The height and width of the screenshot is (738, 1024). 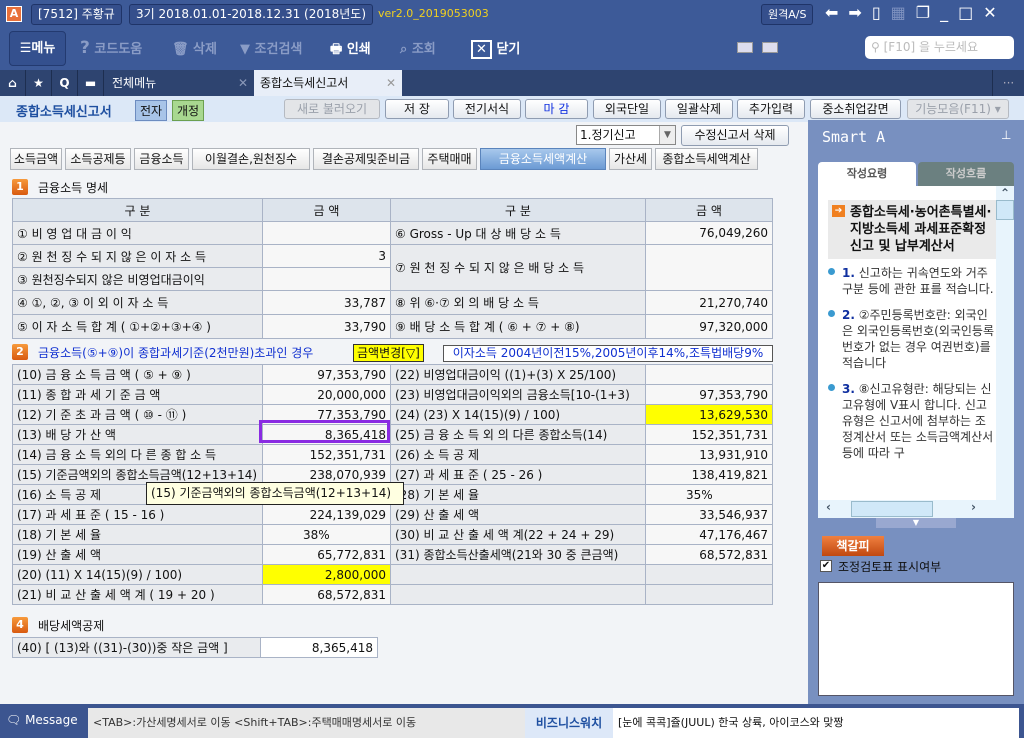 What do you see at coordinates (180, 83) in the screenshot?
I see `tab-all-menu: 전체메뉴 ✕` at bounding box center [180, 83].